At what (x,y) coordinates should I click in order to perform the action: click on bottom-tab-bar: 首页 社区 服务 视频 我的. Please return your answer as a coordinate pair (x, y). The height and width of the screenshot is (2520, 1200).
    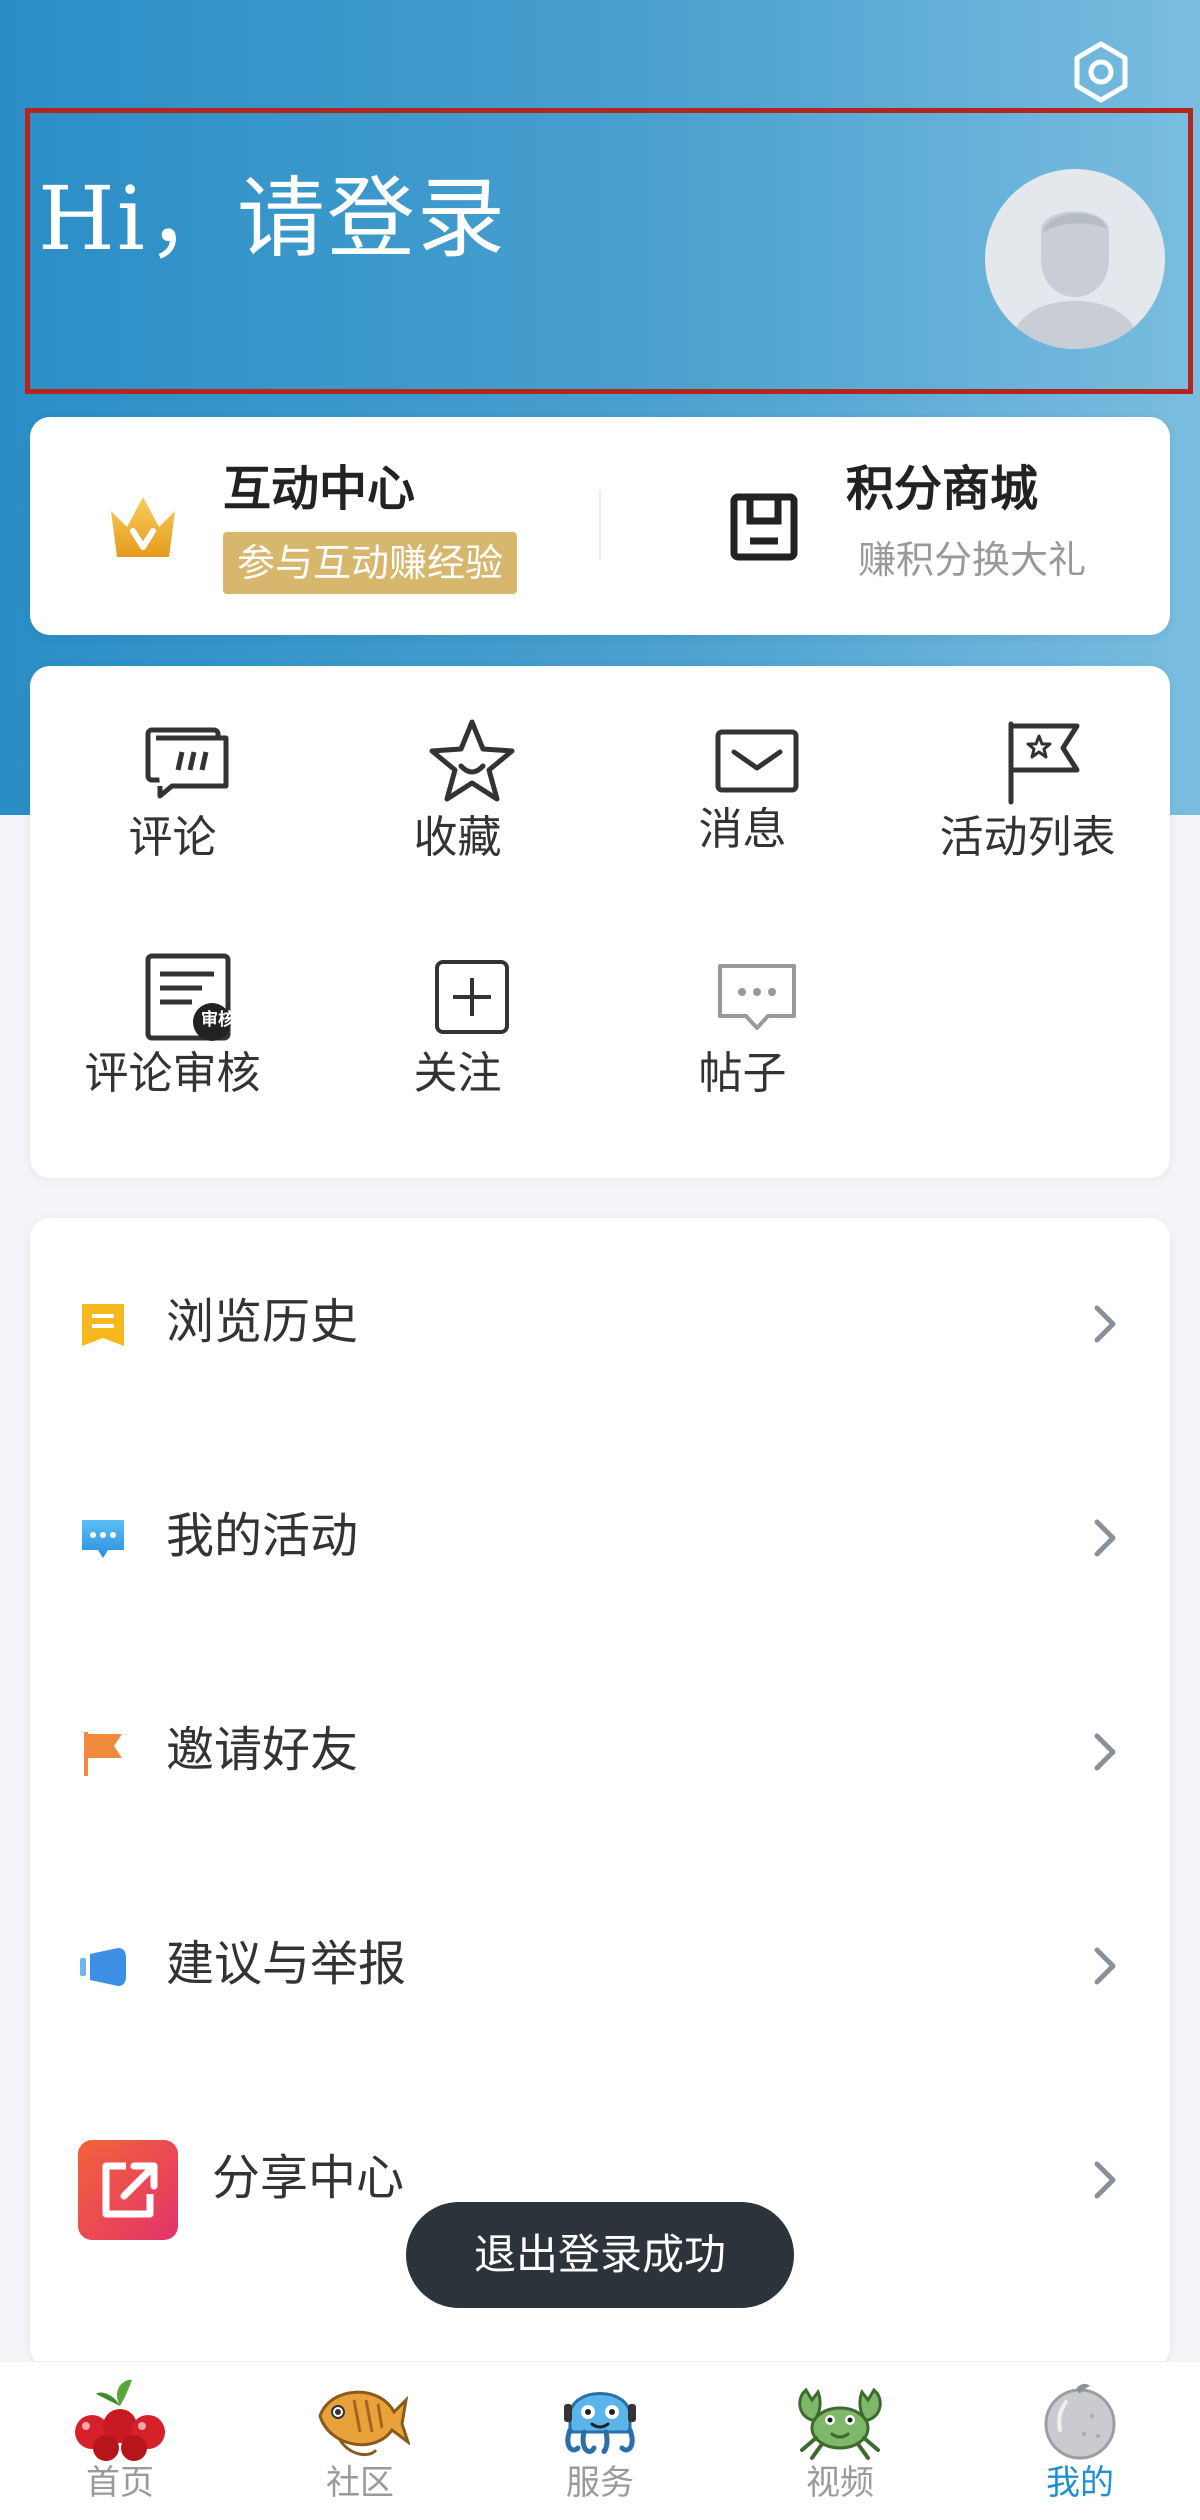
    Looking at the image, I should click on (600, 2440).